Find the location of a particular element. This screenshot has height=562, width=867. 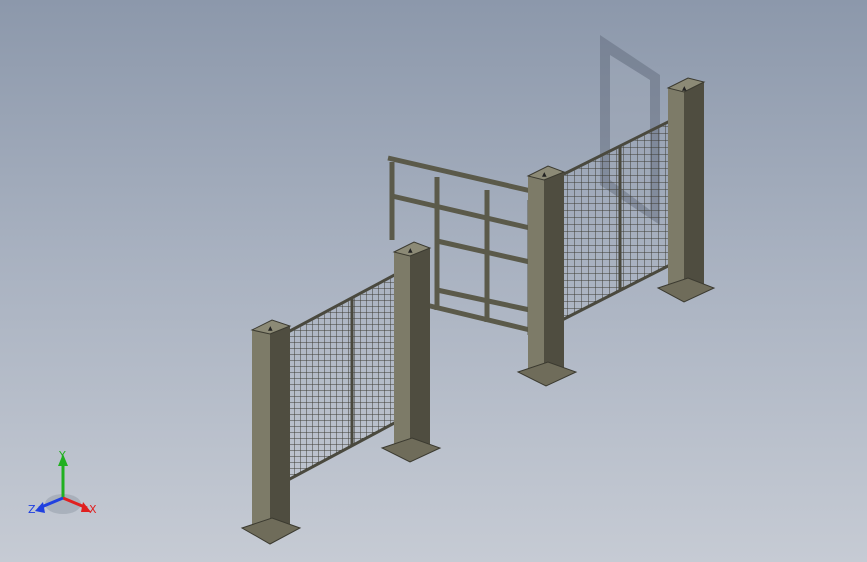

triad-y-label: Y is located at coordinates (62, 455).